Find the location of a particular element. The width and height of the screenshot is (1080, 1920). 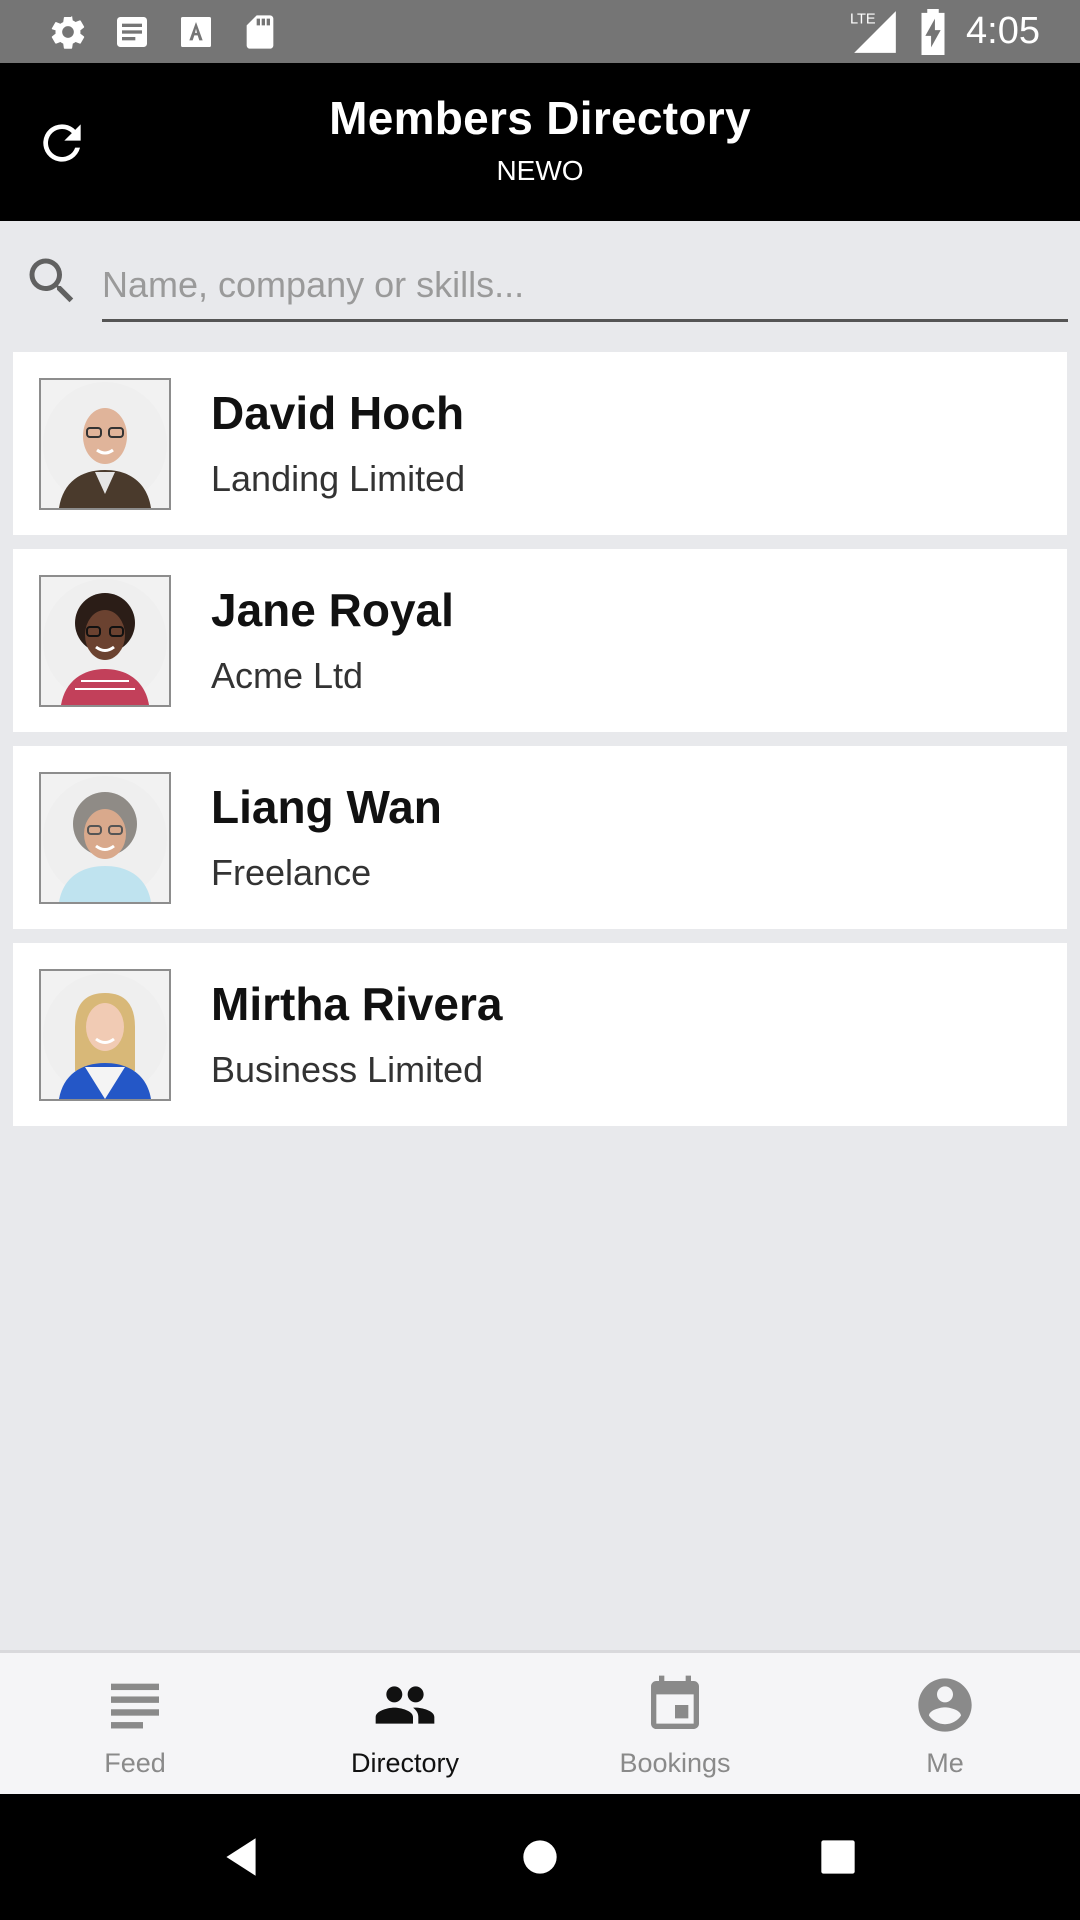

app-header: Members Directory NEWO is located at coordinates (540, 142).